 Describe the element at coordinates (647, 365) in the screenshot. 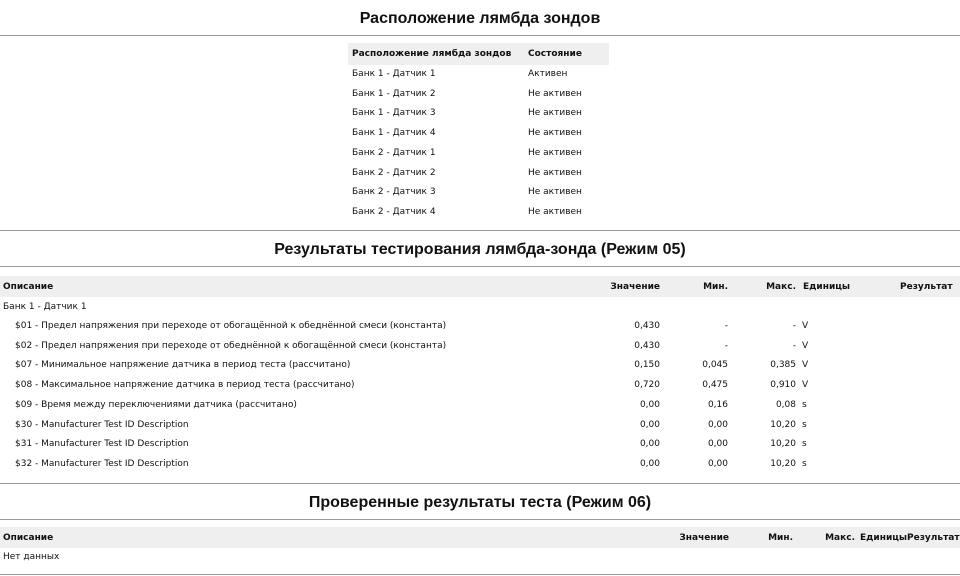

I see `row-value: 0,150` at that location.